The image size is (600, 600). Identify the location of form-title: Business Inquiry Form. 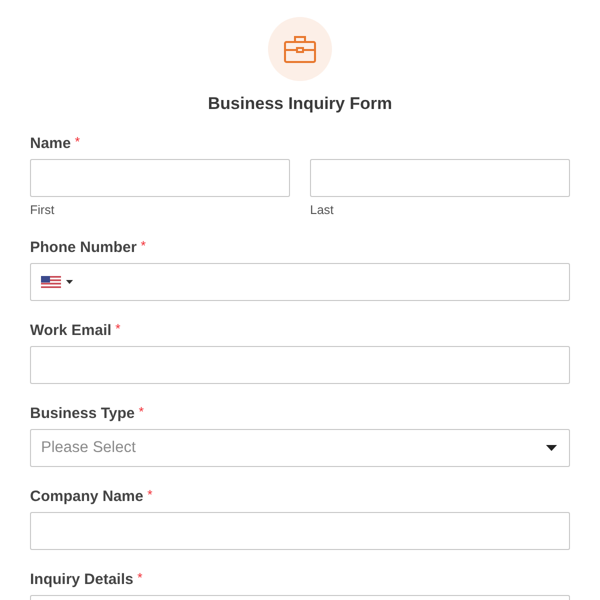
(300, 104).